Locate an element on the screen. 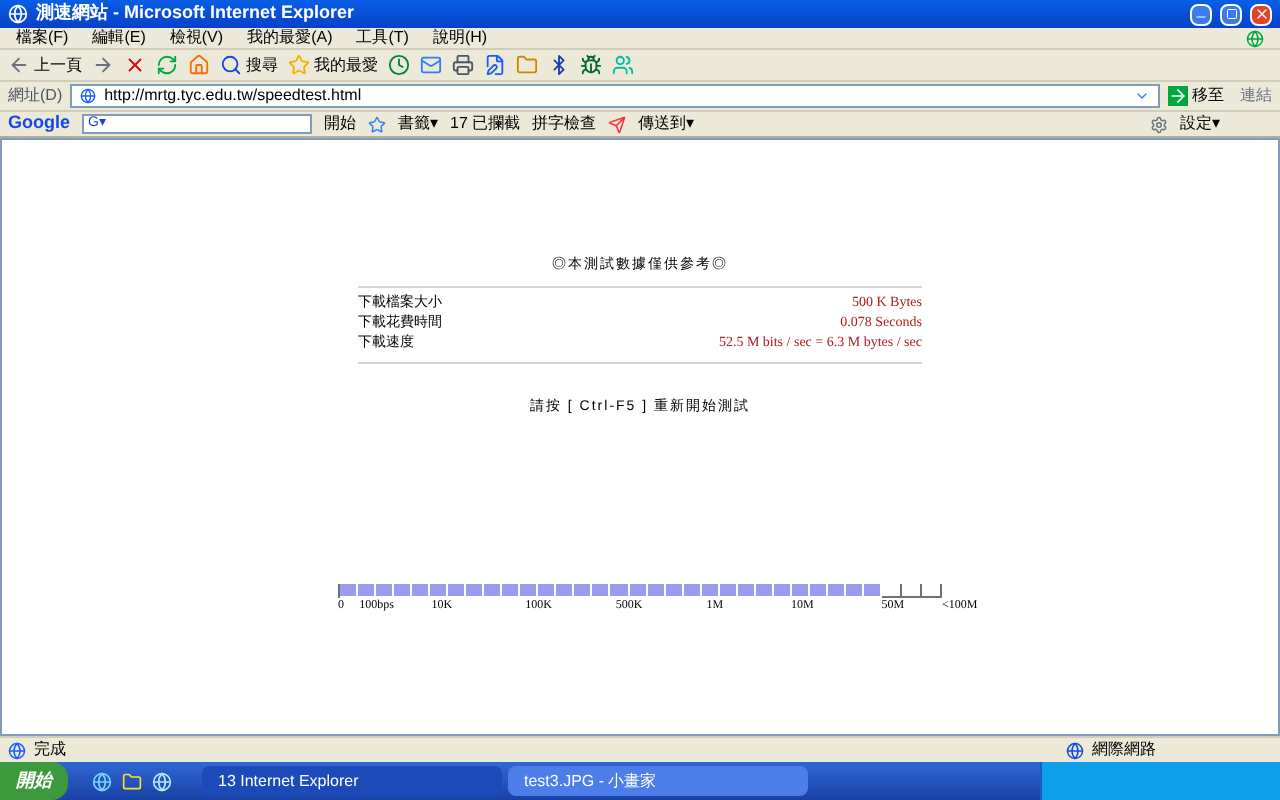 The height and width of the screenshot is (800, 1280). send-icon is located at coordinates (617, 124).